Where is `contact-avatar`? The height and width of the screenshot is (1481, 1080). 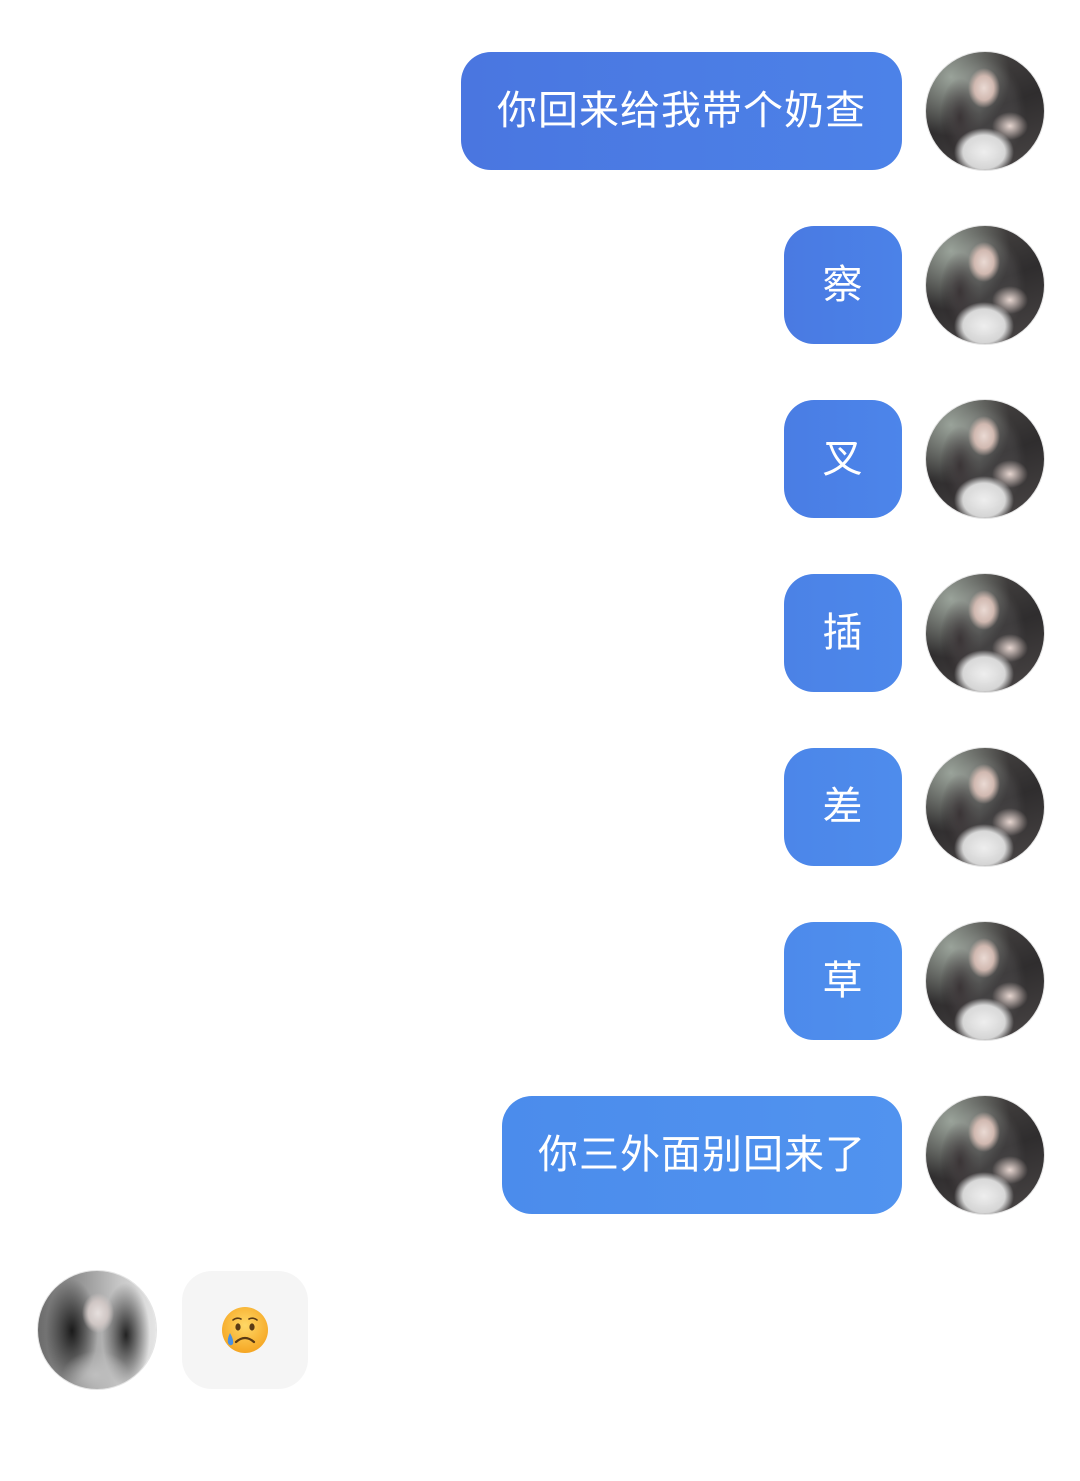
contact-avatar is located at coordinates (97, 1330).